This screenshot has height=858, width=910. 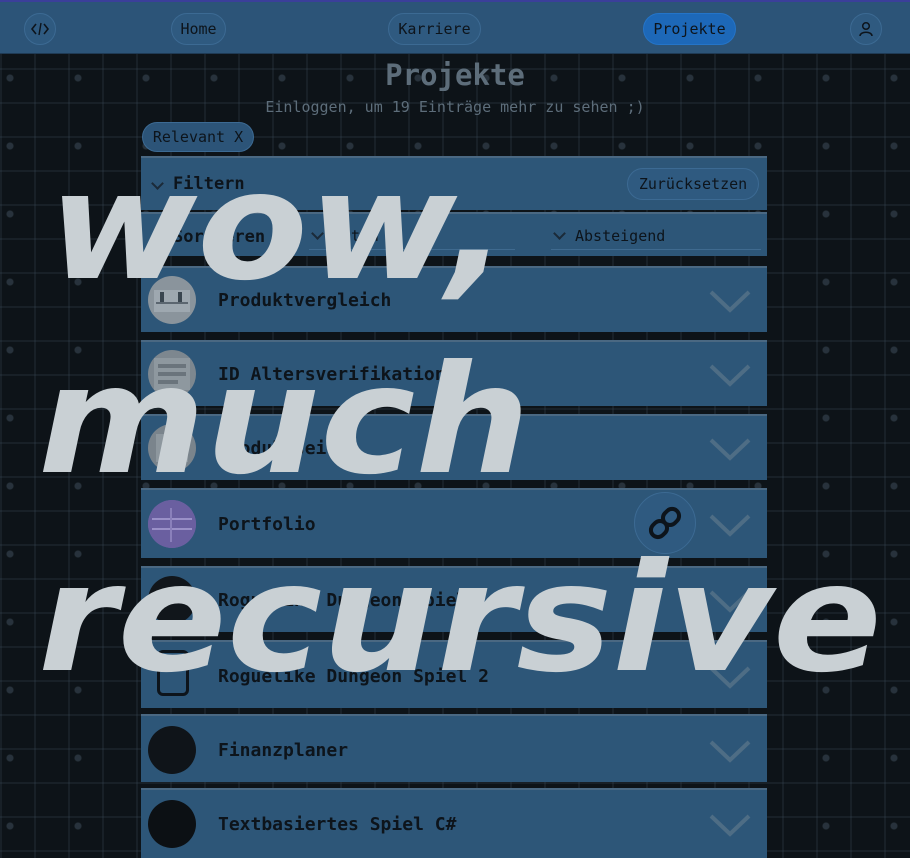 What do you see at coordinates (172, 524) in the screenshot?
I see `portfolio-thumbnail` at bounding box center [172, 524].